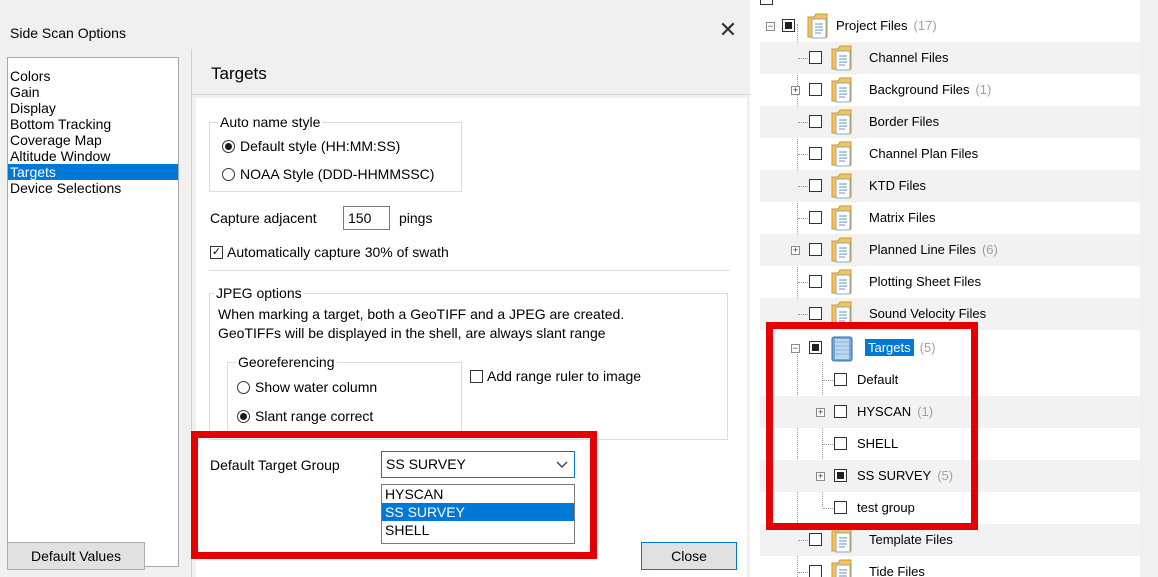 The width and height of the screenshot is (1158, 577). Describe the element at coordinates (950, 26) in the screenshot. I see `tree-item-project-files: − Project Files (17)` at that location.